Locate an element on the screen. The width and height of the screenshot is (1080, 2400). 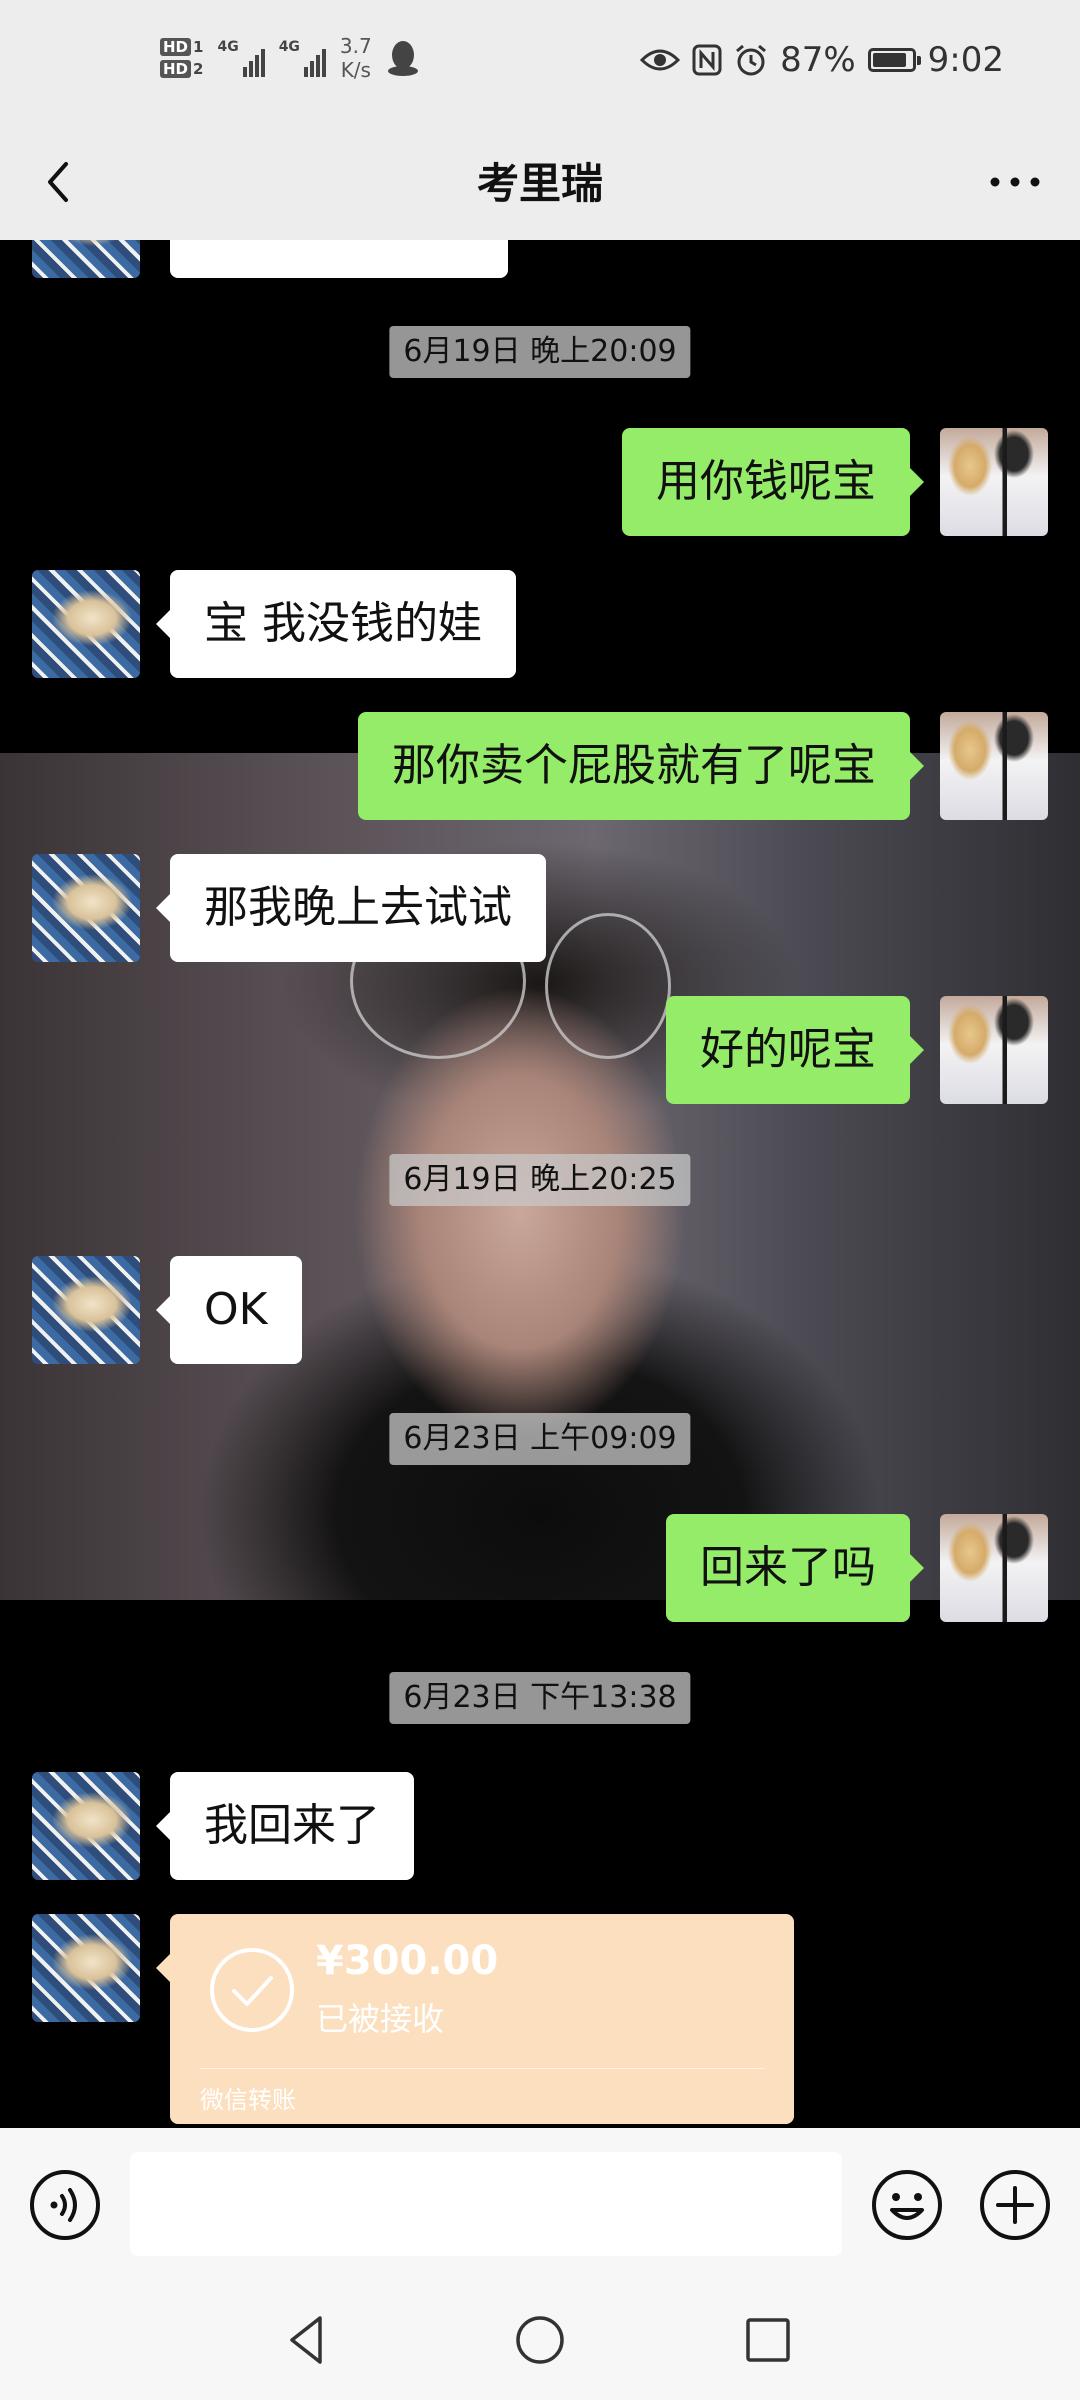
transfer-amount: ¥300.00 is located at coordinates (407, 1961).